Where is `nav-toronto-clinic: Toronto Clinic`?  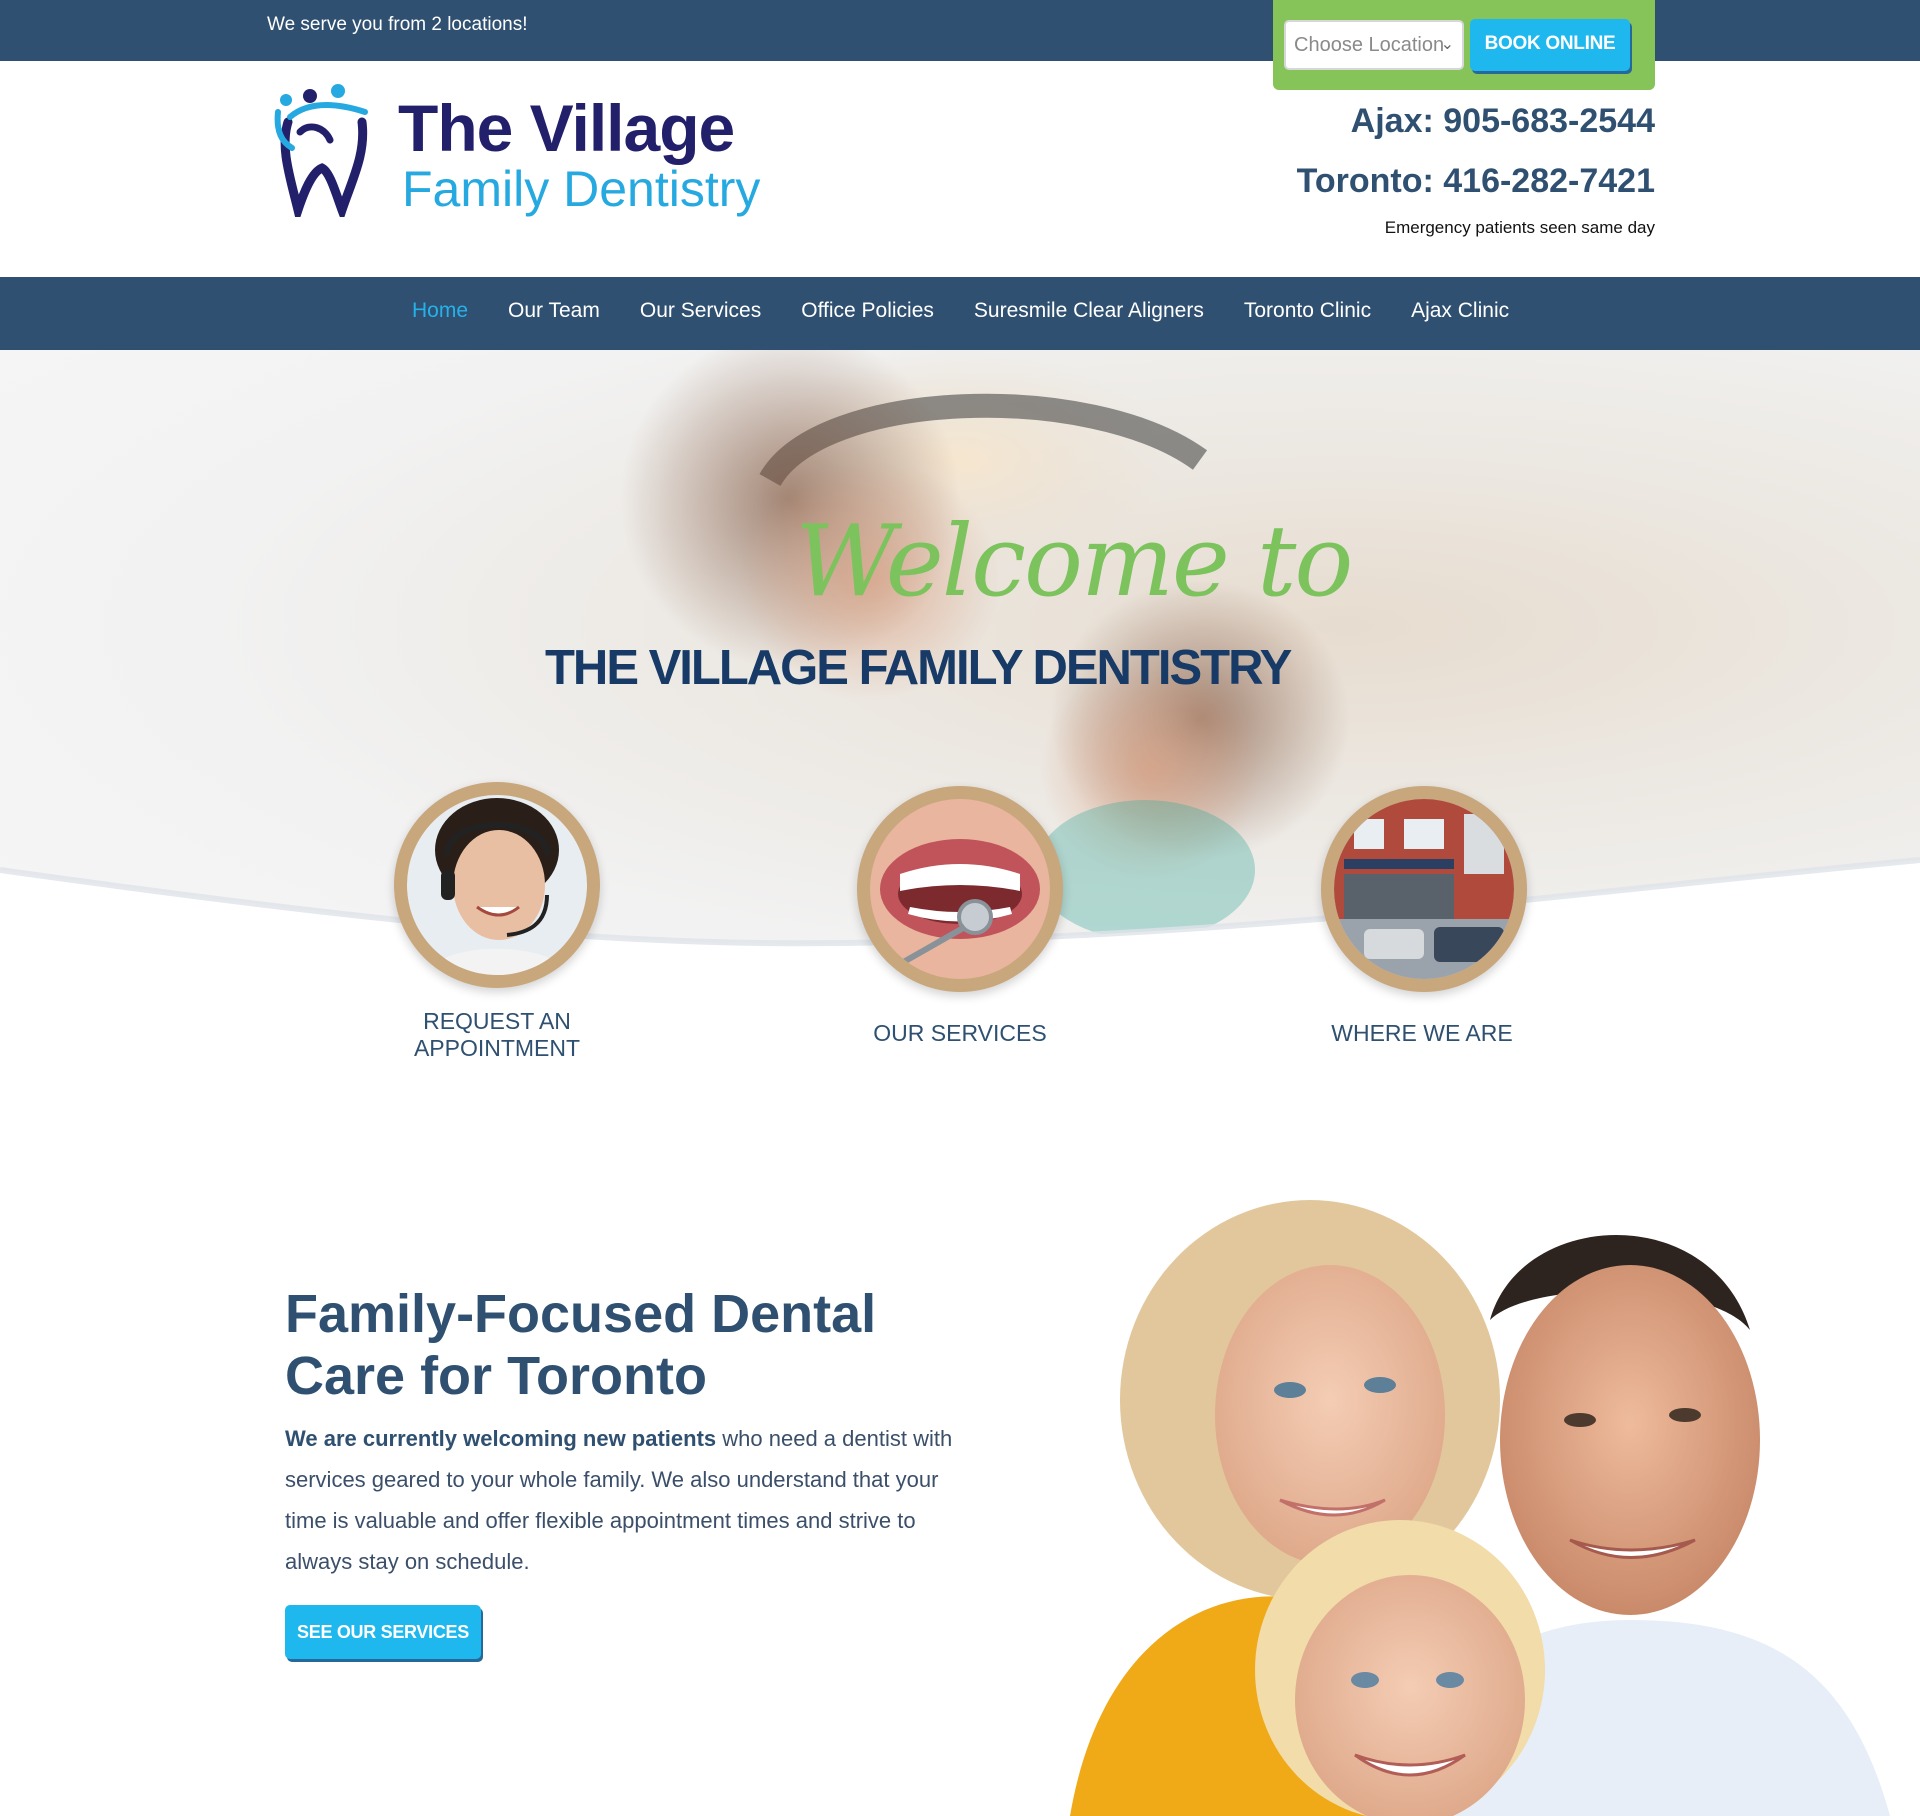 nav-toronto-clinic: Toronto Clinic is located at coordinates (1307, 311).